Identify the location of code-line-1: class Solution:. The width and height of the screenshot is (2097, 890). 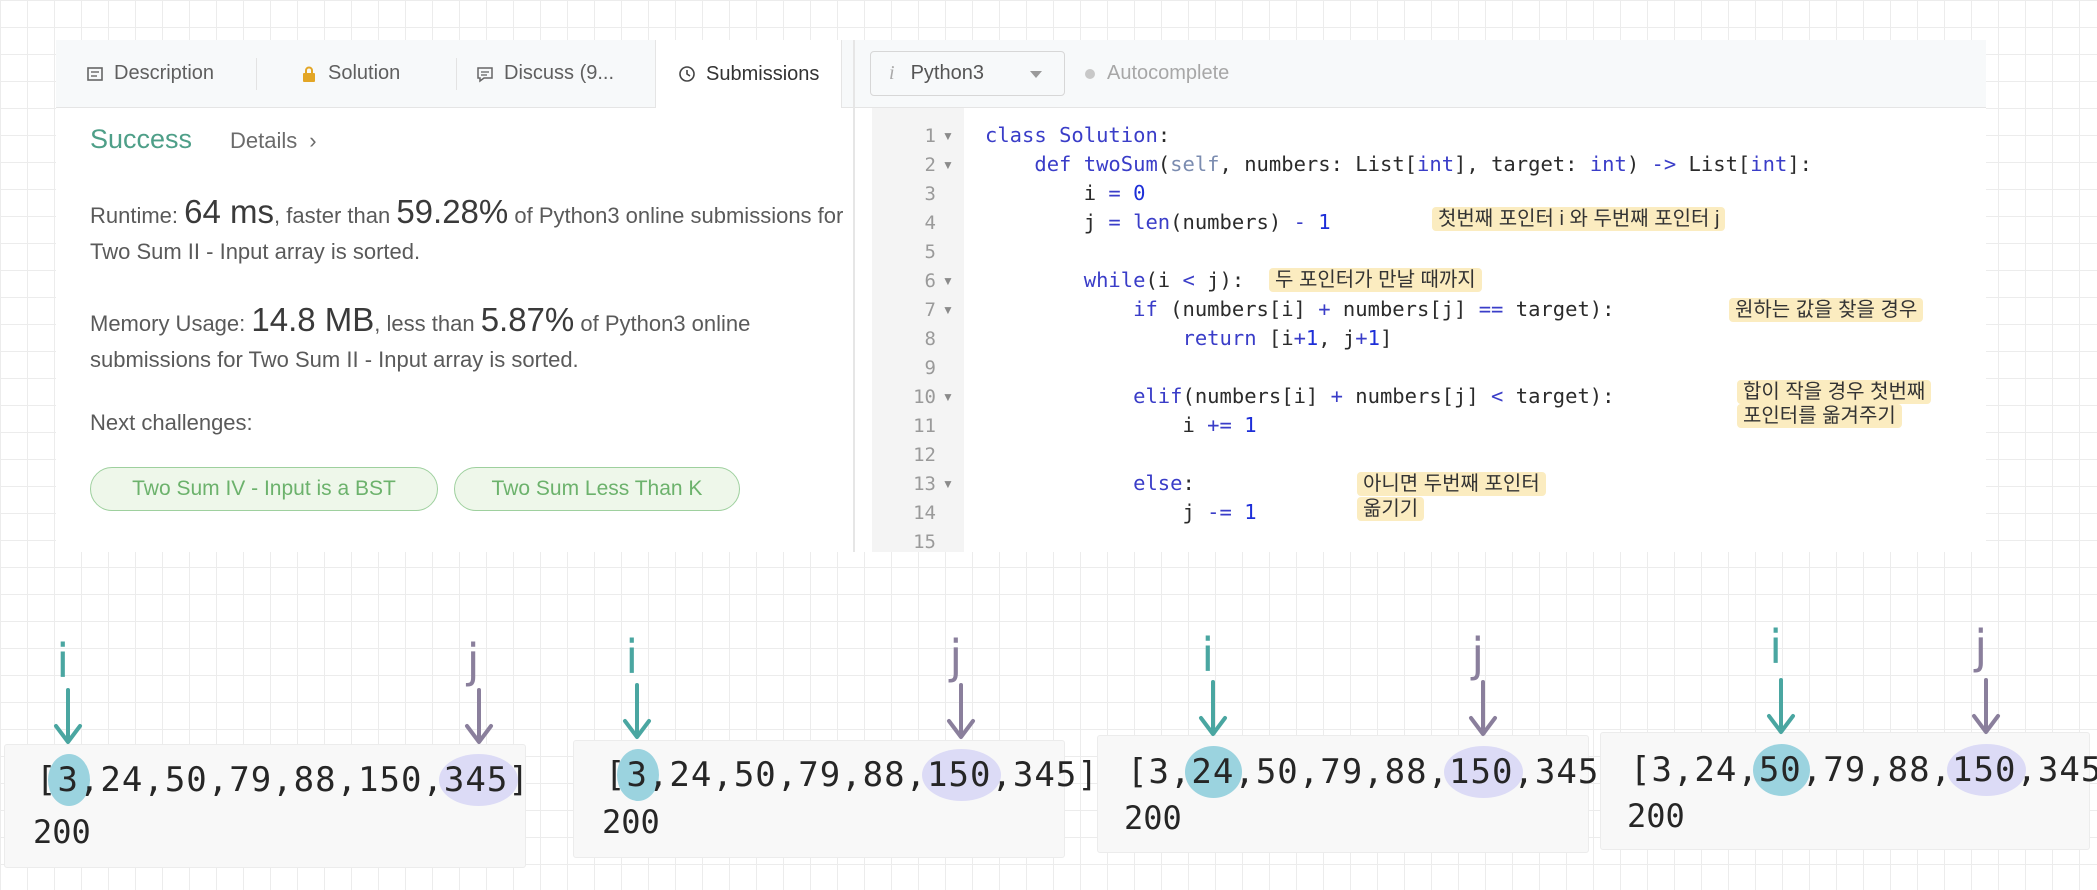
(1078, 135).